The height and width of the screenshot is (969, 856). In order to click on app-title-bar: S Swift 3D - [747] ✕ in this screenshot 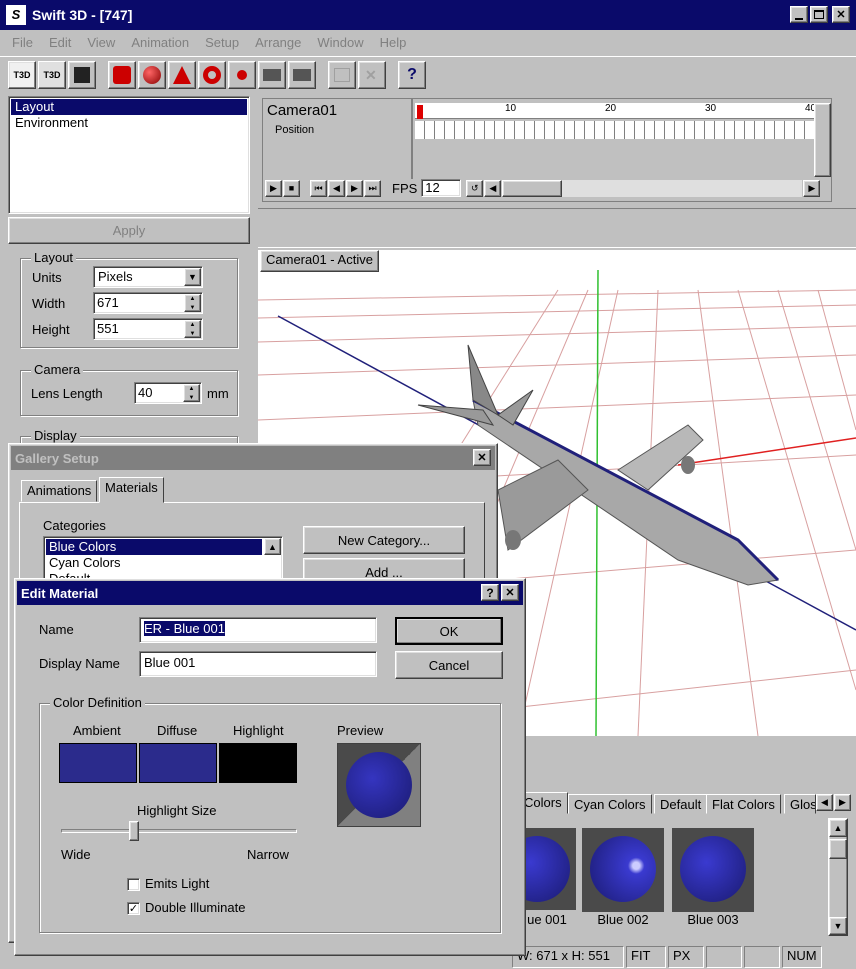, I will do `click(428, 15)`.